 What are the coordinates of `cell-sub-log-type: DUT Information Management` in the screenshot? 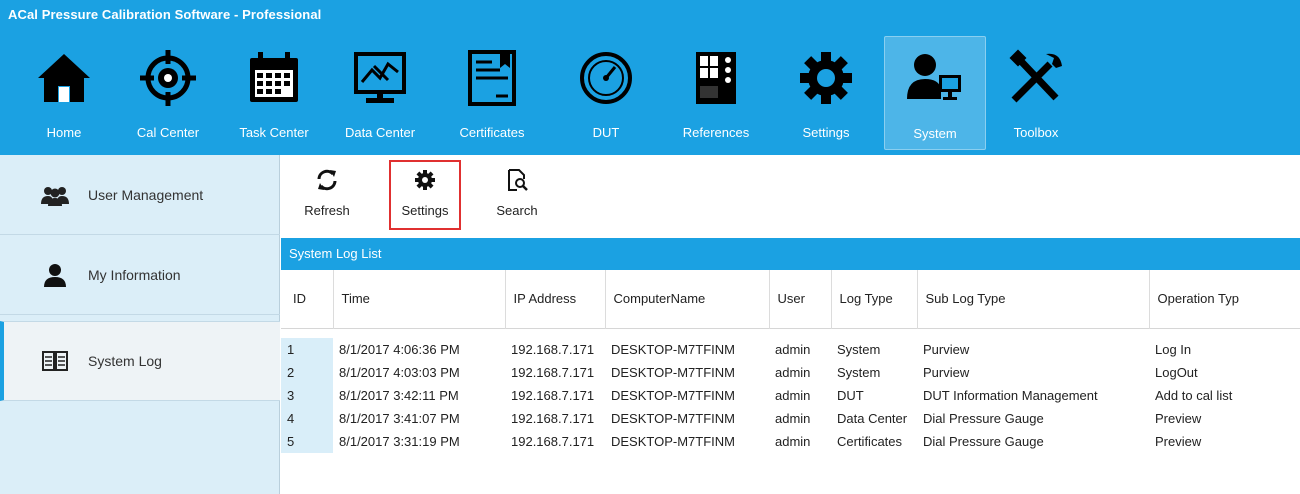 It's located at (1010, 395).